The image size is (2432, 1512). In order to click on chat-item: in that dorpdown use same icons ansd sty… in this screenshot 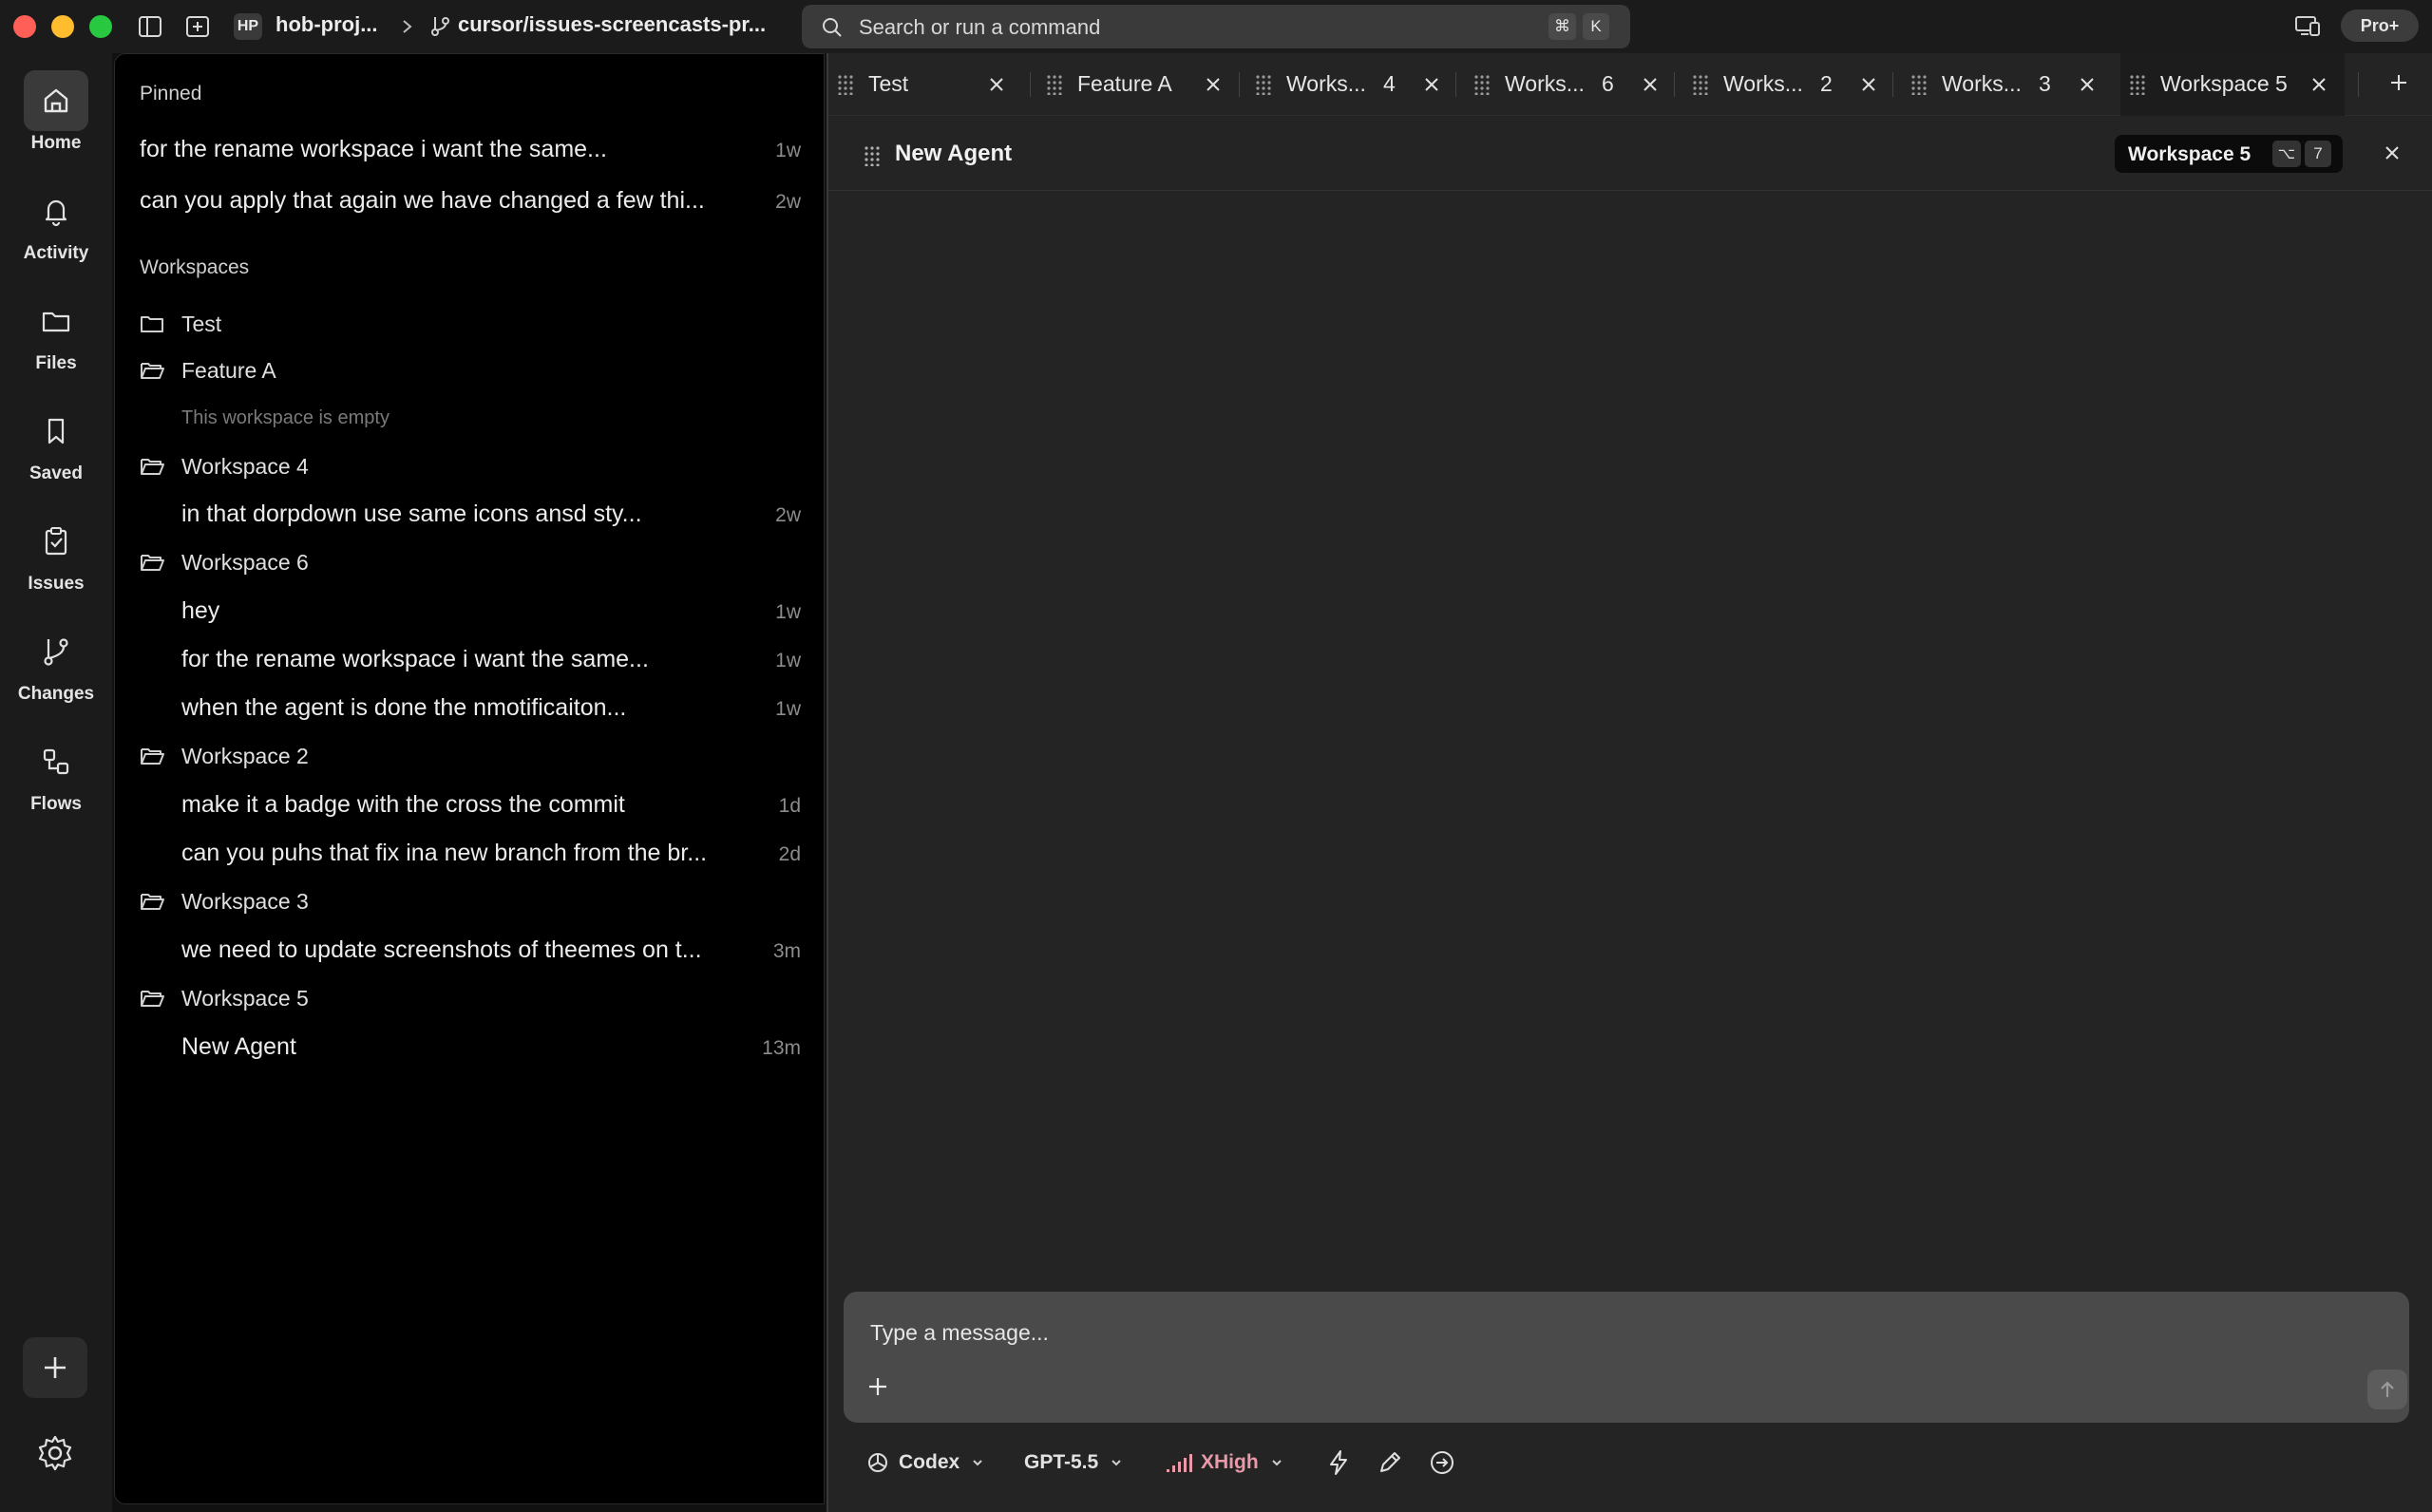, I will do `click(469, 514)`.